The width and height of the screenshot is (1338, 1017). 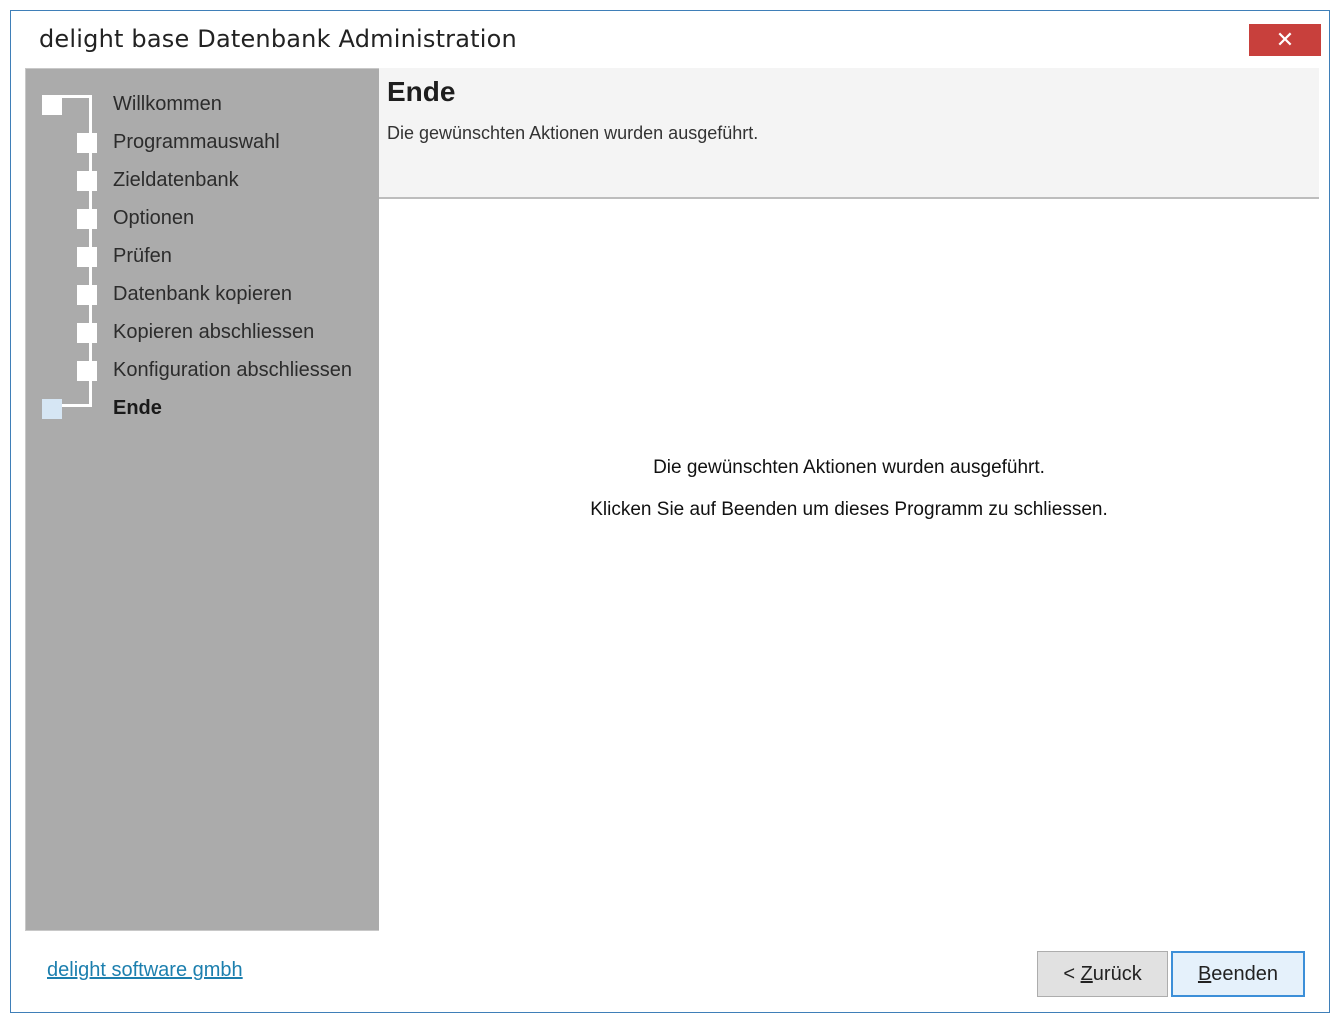 I want to click on company-link: delight software gmbh, so click(x=145, y=970).